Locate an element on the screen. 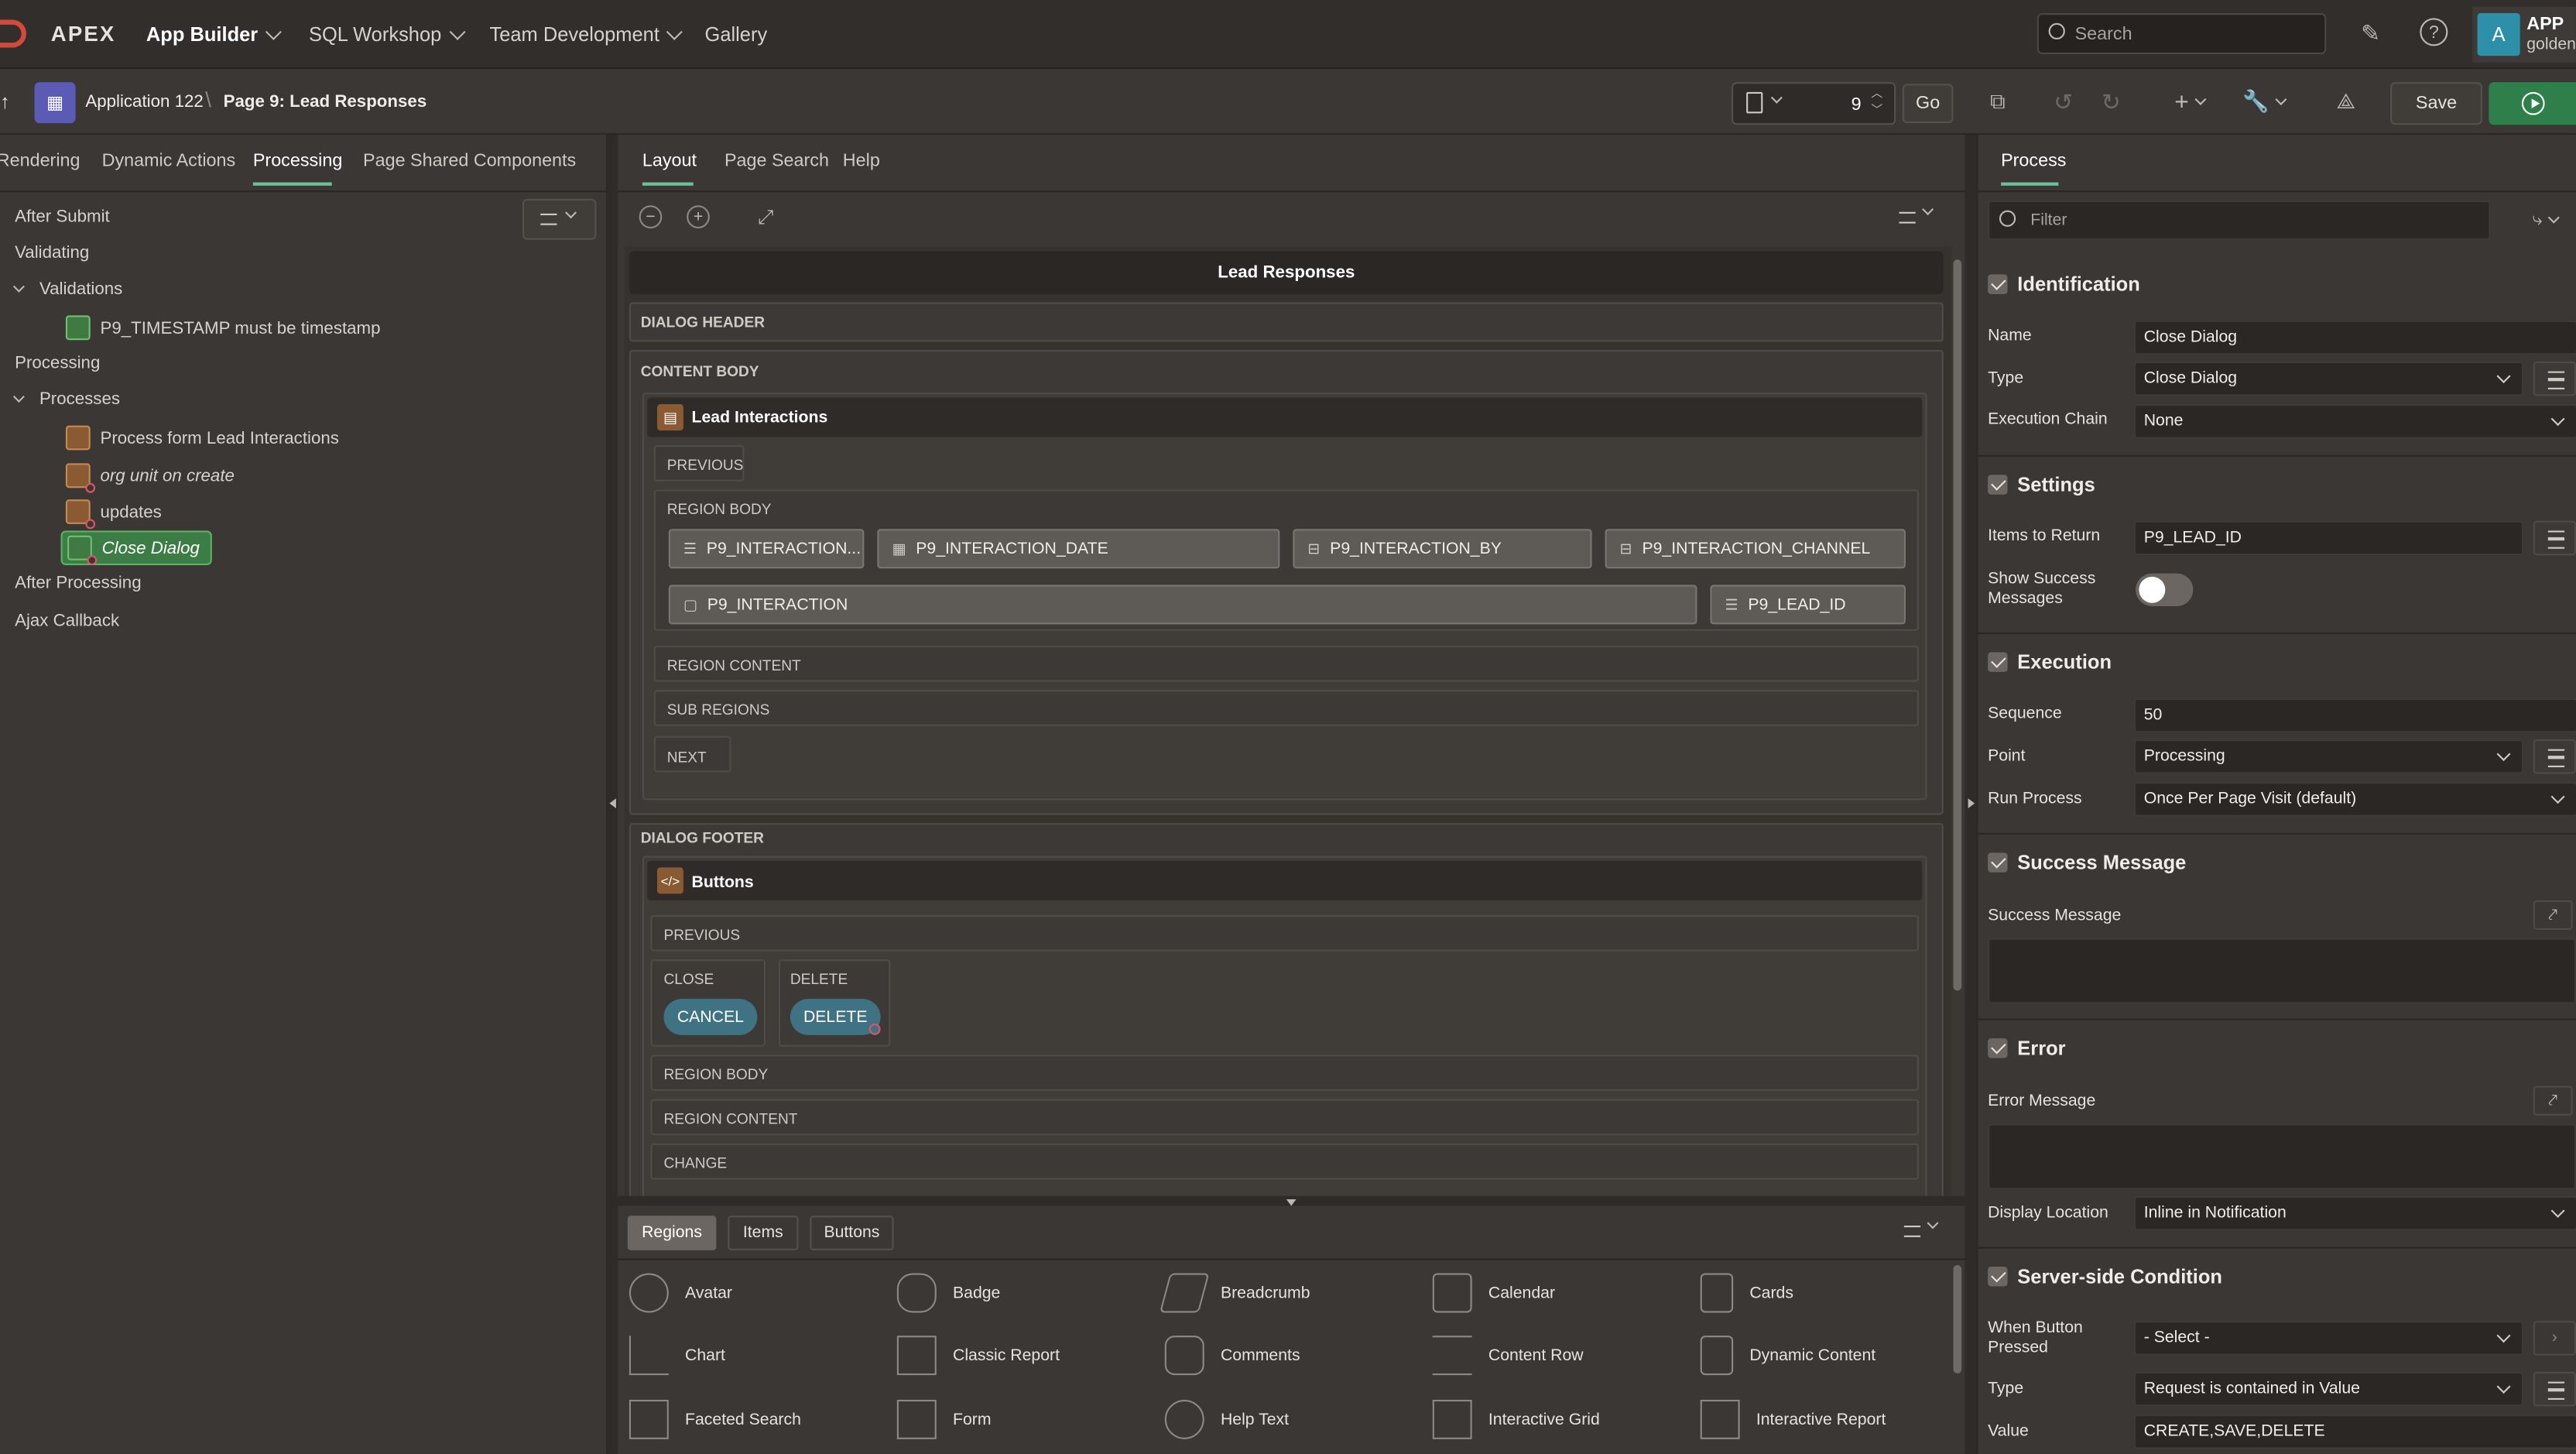 This screenshot has height=1454, width=2576. application-icon: ▦ is located at coordinates (55, 103).